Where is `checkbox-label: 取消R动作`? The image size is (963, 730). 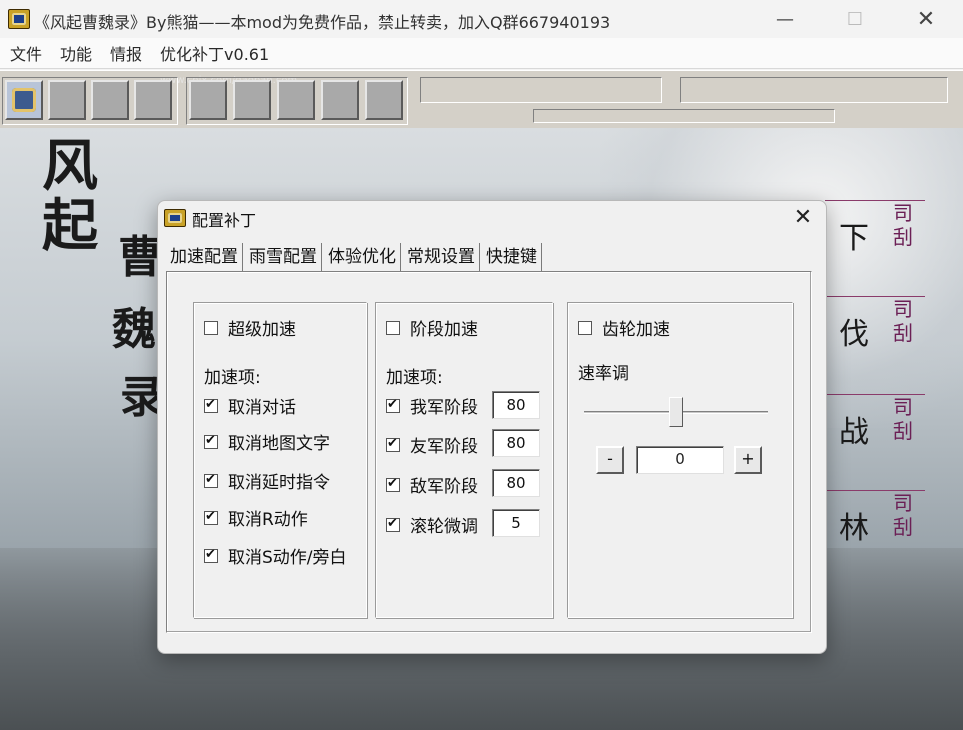
checkbox-label: 取消R动作 is located at coordinates (268, 520).